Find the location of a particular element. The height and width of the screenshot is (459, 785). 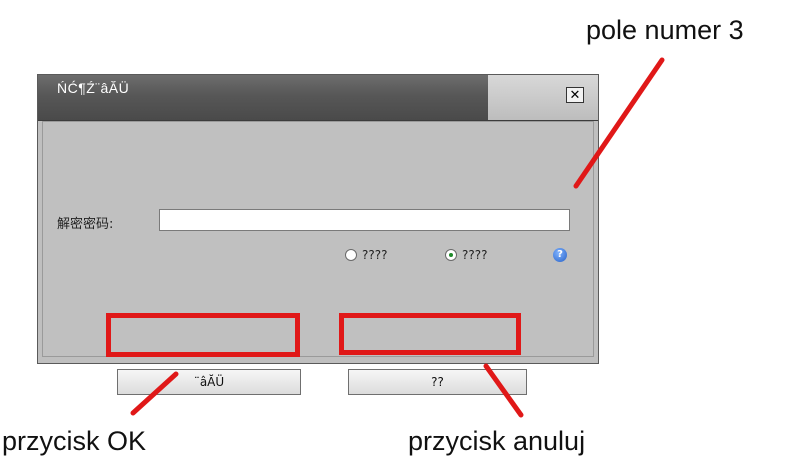

radio-button-checked is located at coordinates (451, 255).